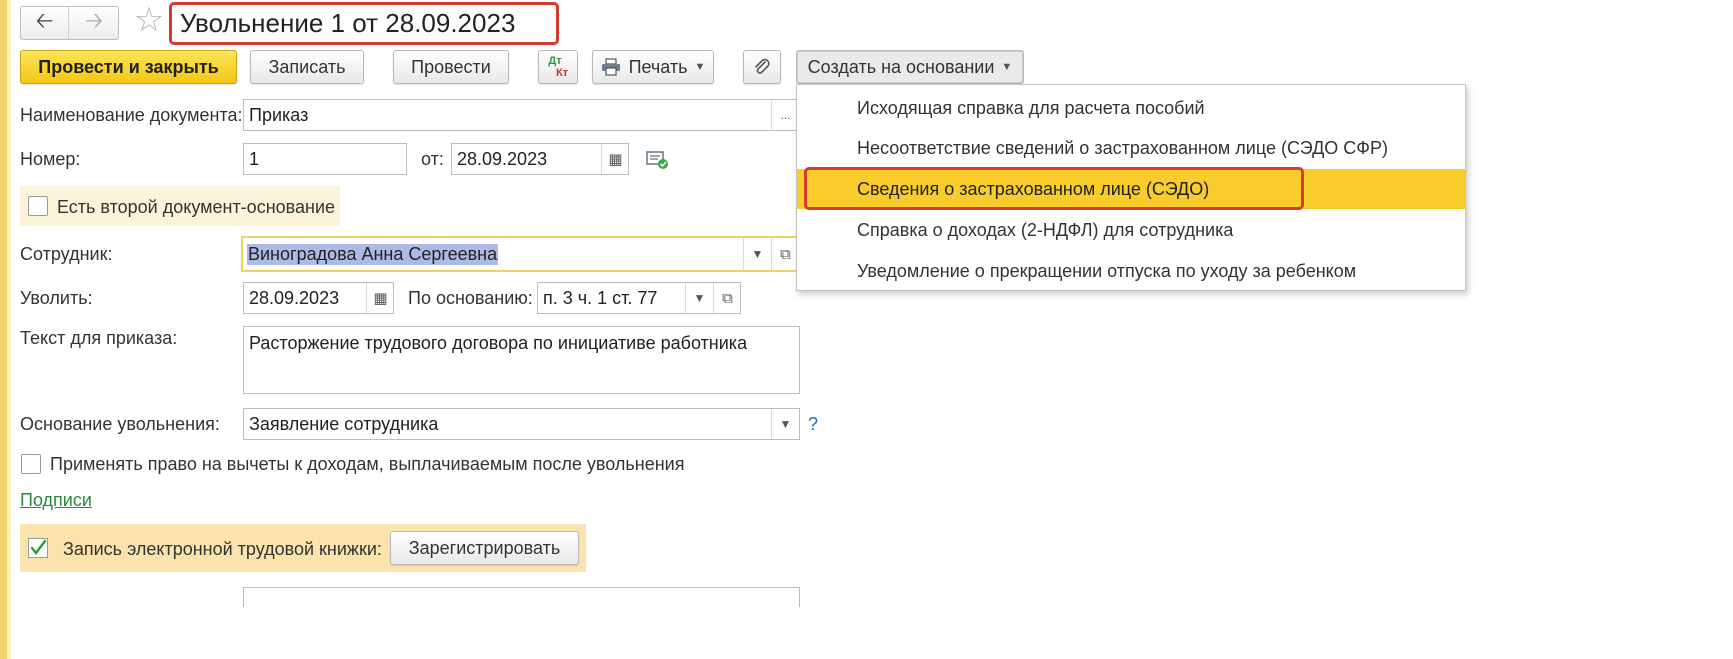  What do you see at coordinates (307, 67) in the screenshot?
I see `save-button: Записать` at bounding box center [307, 67].